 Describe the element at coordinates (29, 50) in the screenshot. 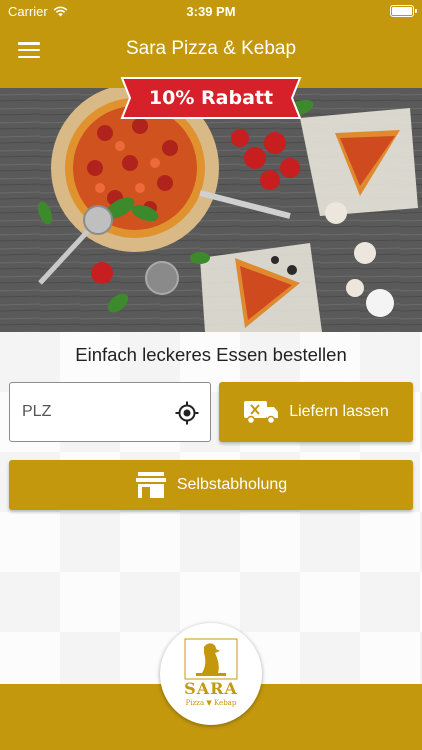

I see `hamburger-menu-icon` at that location.